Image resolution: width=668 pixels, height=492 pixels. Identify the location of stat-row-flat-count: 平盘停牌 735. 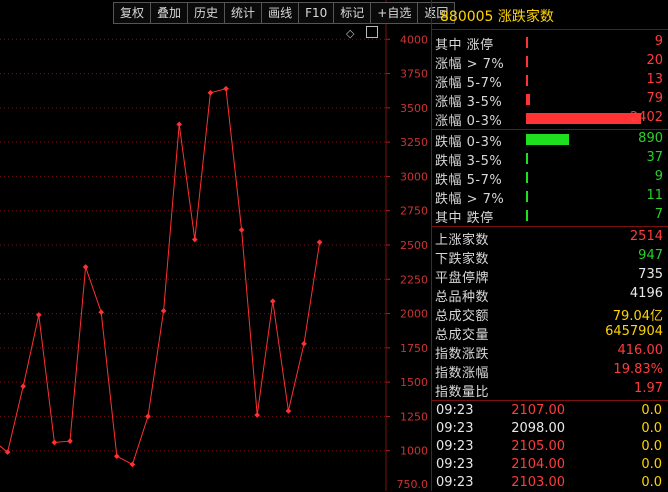
(549, 276).